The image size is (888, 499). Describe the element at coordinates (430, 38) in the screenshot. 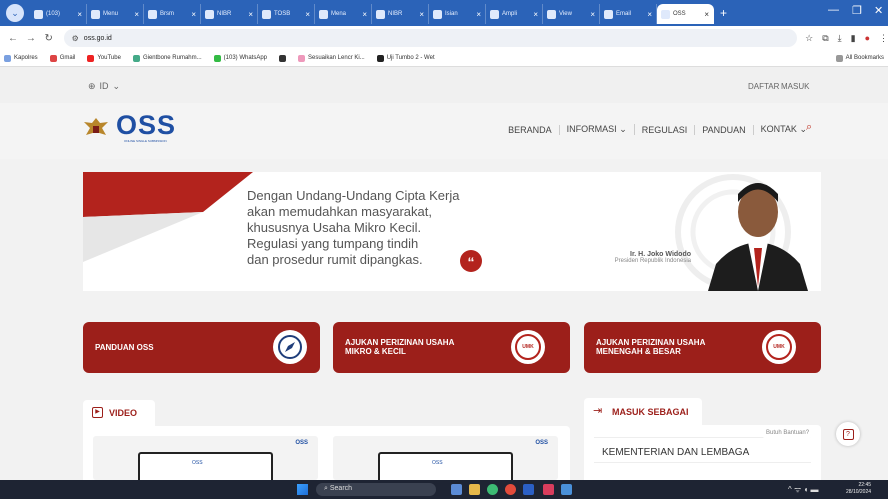

I see `url-field: ⚙ oss.go.id` at that location.